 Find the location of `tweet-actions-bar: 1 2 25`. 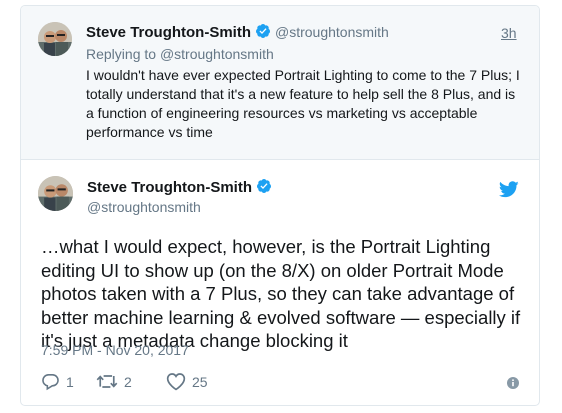

tweet-actions-bar: 1 2 25 is located at coordinates (281, 382).